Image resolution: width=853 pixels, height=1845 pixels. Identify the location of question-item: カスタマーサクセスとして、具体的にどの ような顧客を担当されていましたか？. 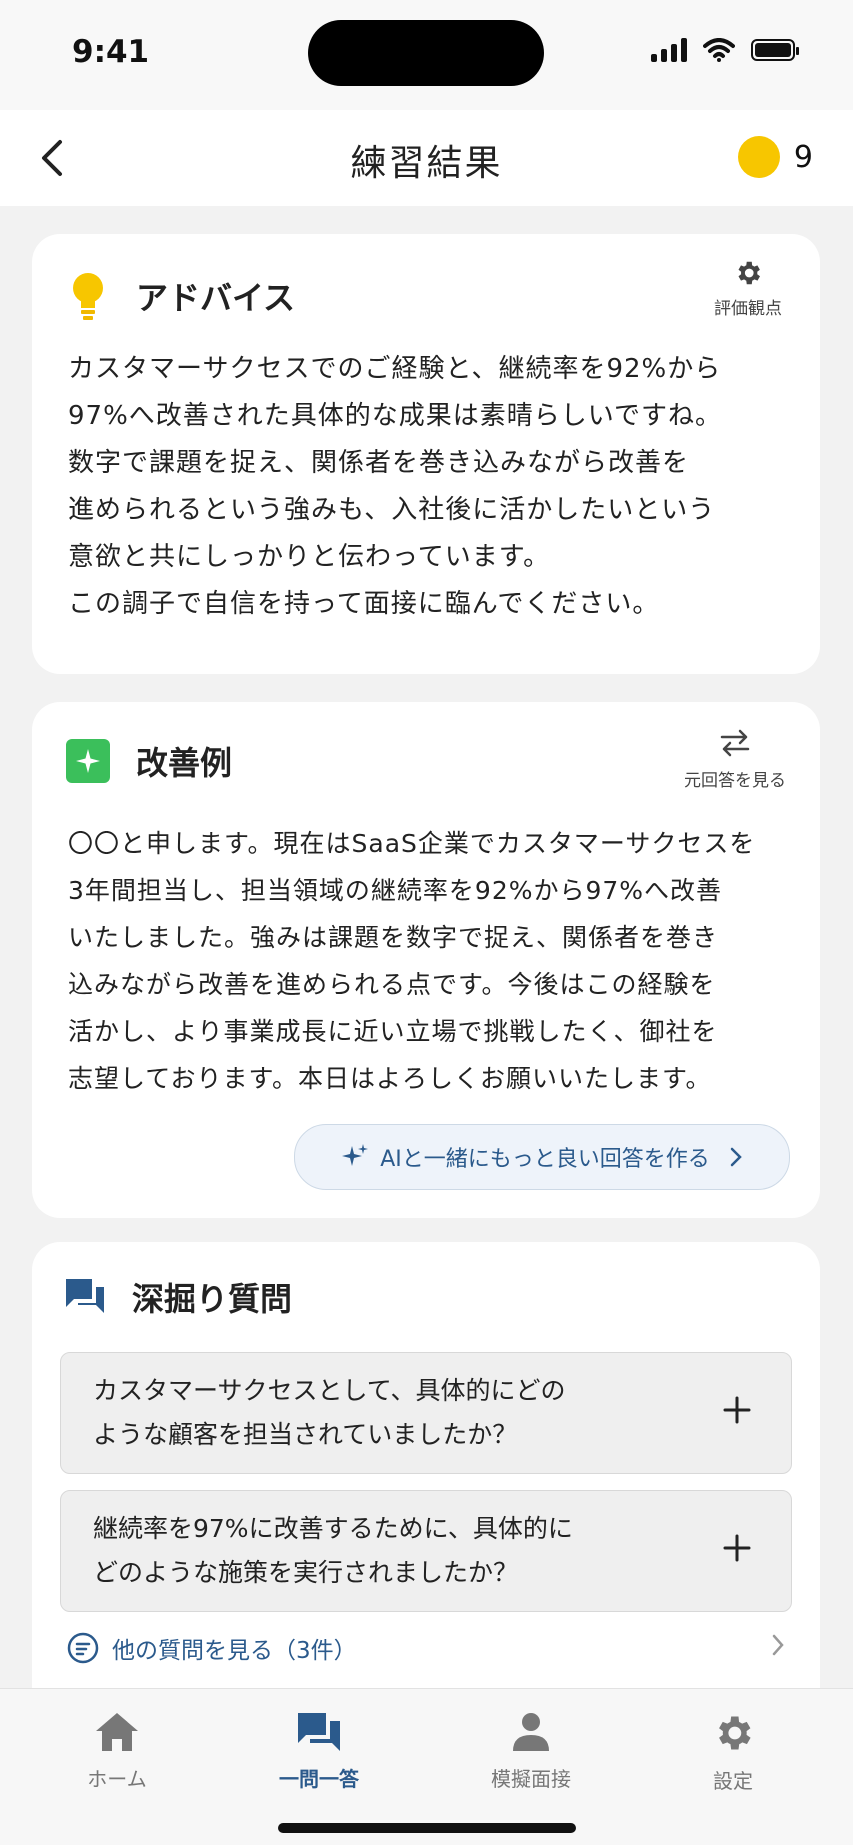
(426, 1413).